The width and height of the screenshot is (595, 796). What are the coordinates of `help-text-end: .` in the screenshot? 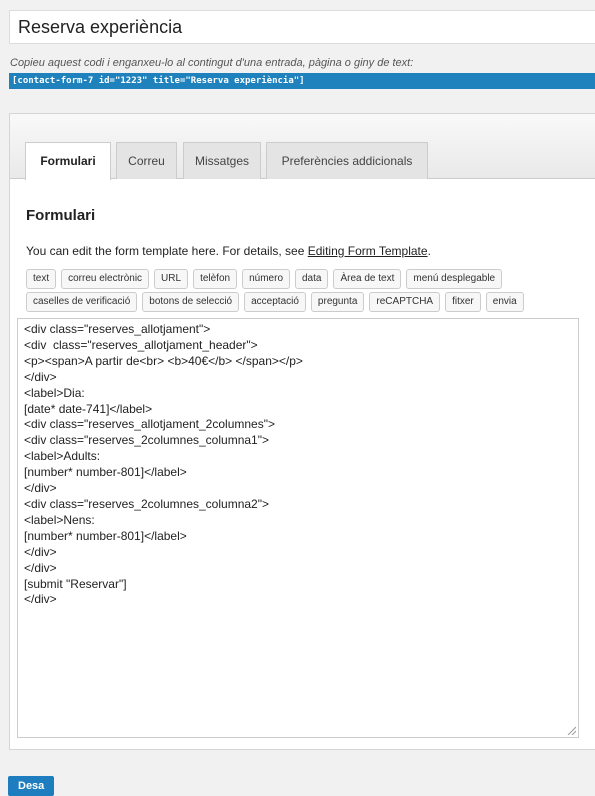 It's located at (429, 251).